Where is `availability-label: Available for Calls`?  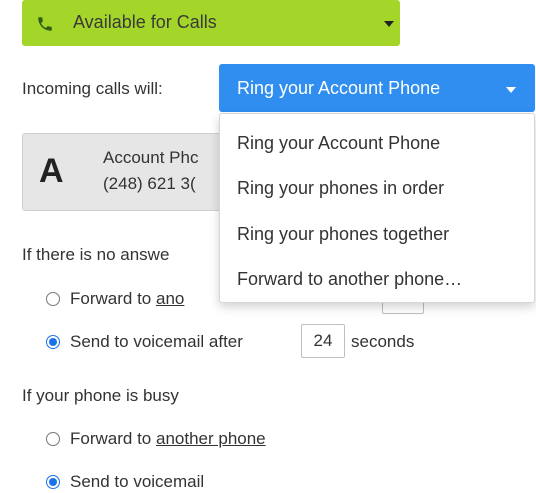 availability-label: Available for Calls is located at coordinates (145, 22).